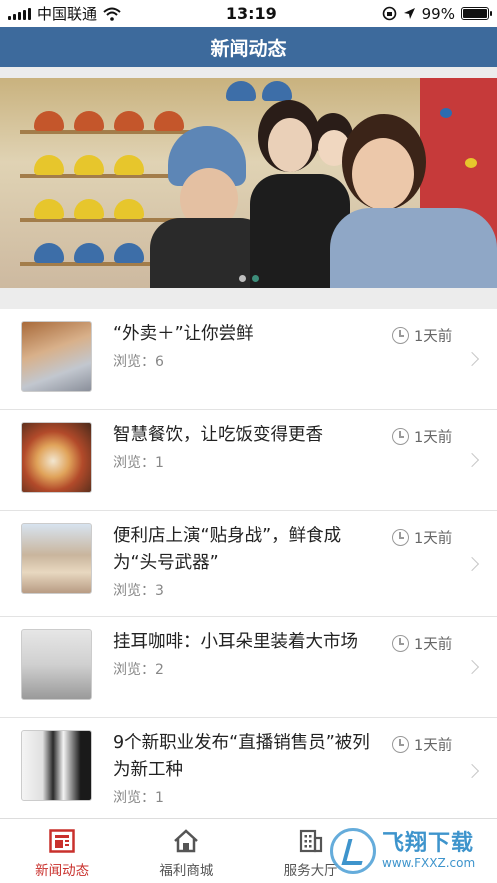 The width and height of the screenshot is (497, 883). What do you see at coordinates (138, 670) in the screenshot?
I see `news-views: 浏览：2` at bounding box center [138, 670].